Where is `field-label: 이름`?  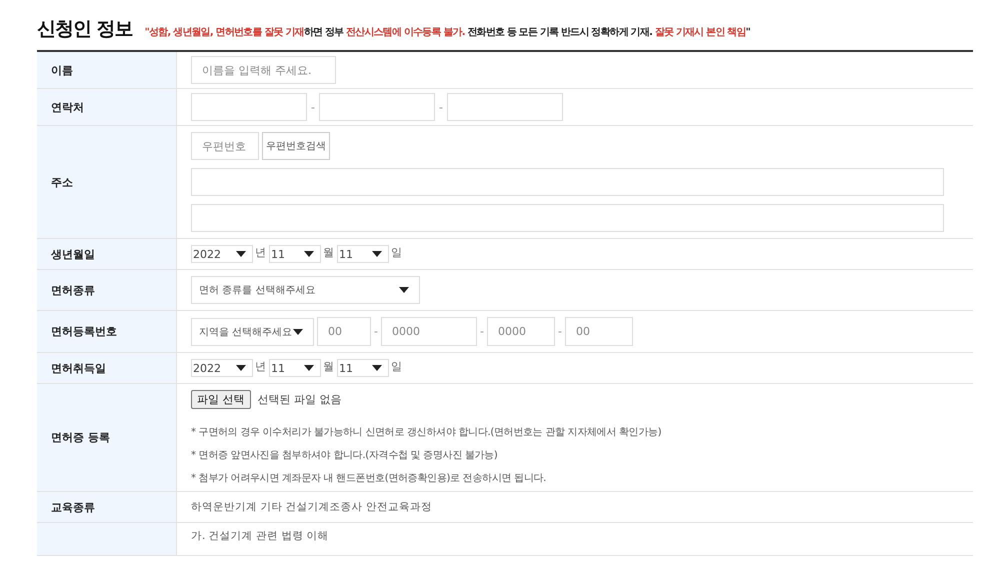 field-label: 이름 is located at coordinates (62, 70).